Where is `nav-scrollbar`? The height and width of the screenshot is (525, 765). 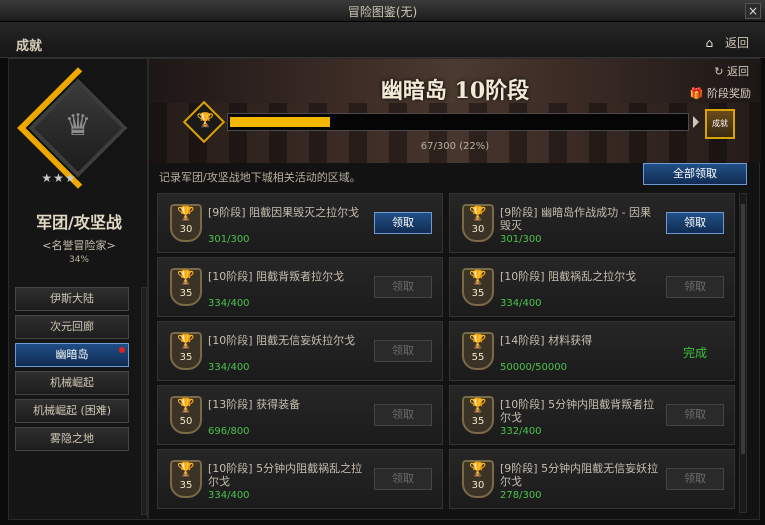 nav-scrollbar is located at coordinates (144, 401).